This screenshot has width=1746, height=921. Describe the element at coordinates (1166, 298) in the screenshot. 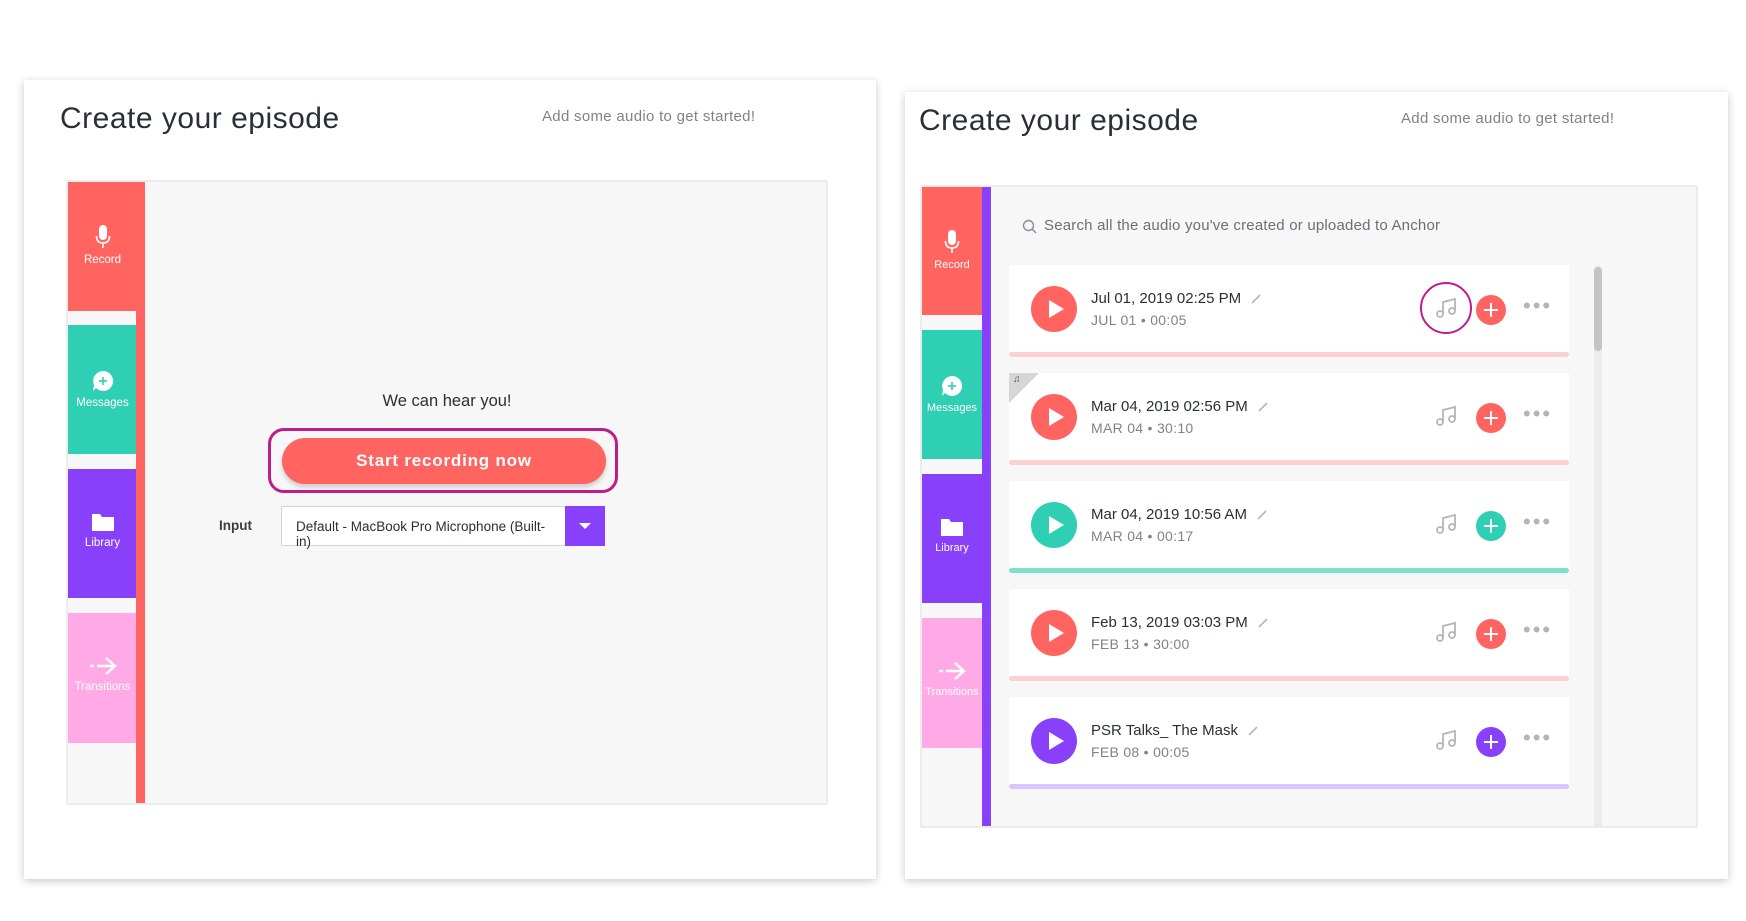

I see `audio-title: Jul 01, 2019 02:25 PM` at that location.